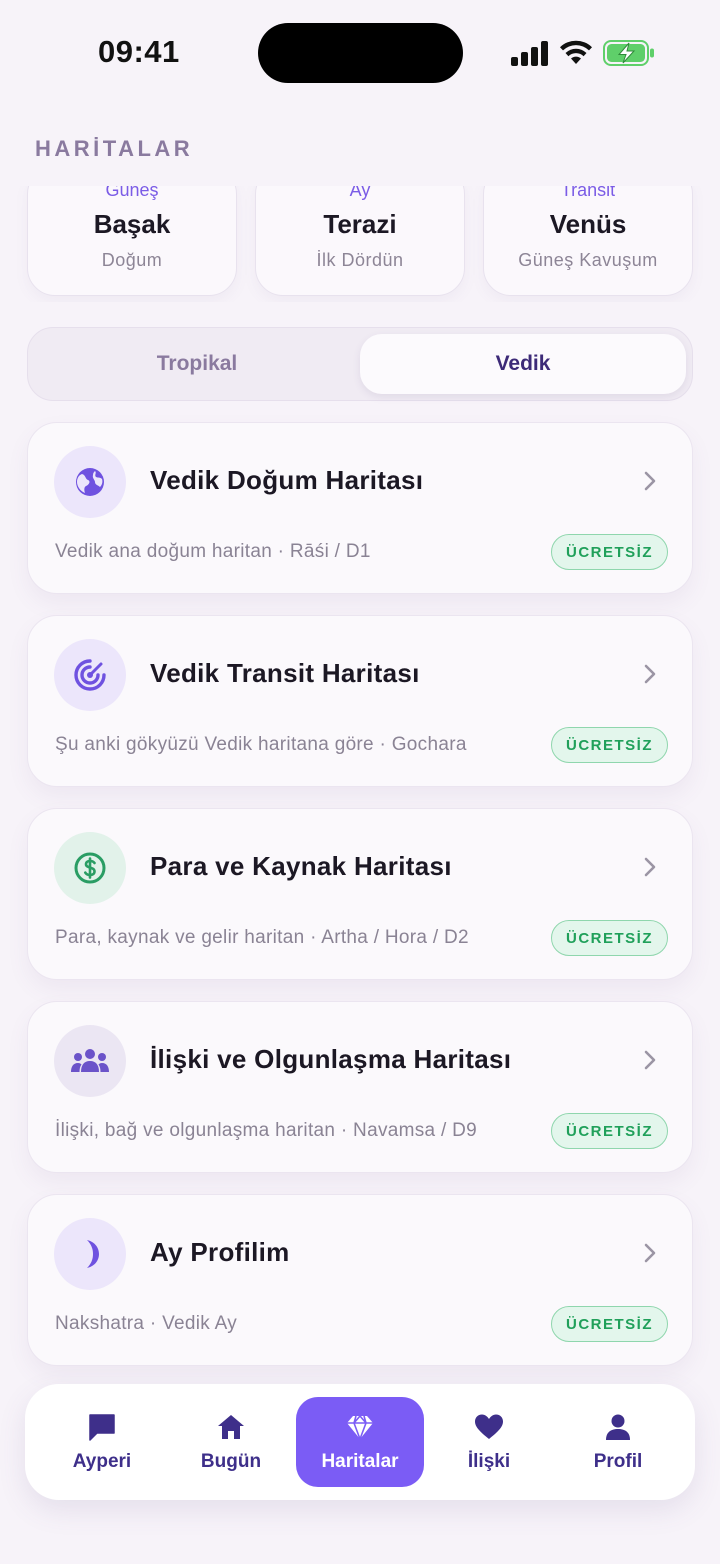  I want to click on nav-label: Profil, so click(618, 1461).